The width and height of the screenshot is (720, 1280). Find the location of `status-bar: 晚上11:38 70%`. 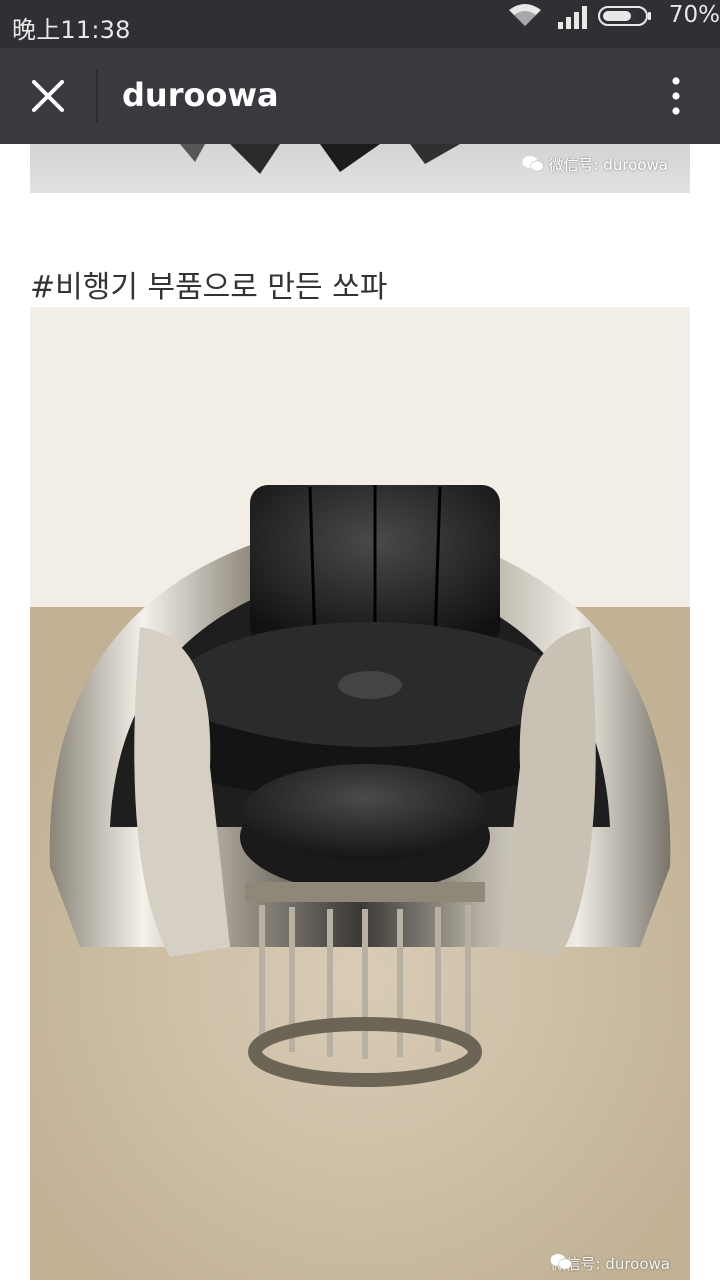

status-bar: 晚上11:38 70% is located at coordinates (360, 24).